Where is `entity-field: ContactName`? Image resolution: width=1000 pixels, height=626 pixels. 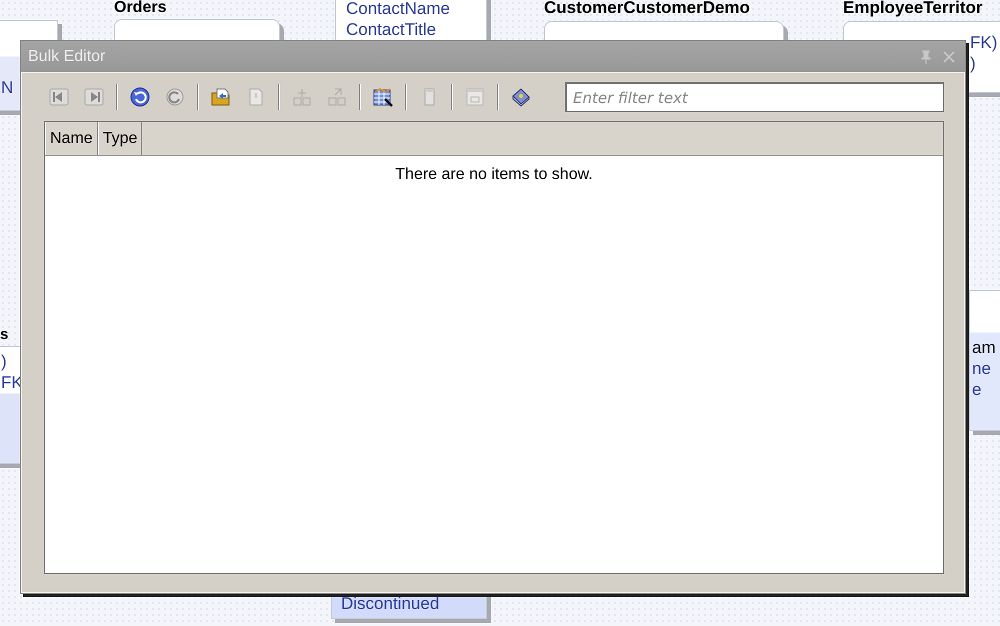
entity-field: ContactName is located at coordinates (398, 9).